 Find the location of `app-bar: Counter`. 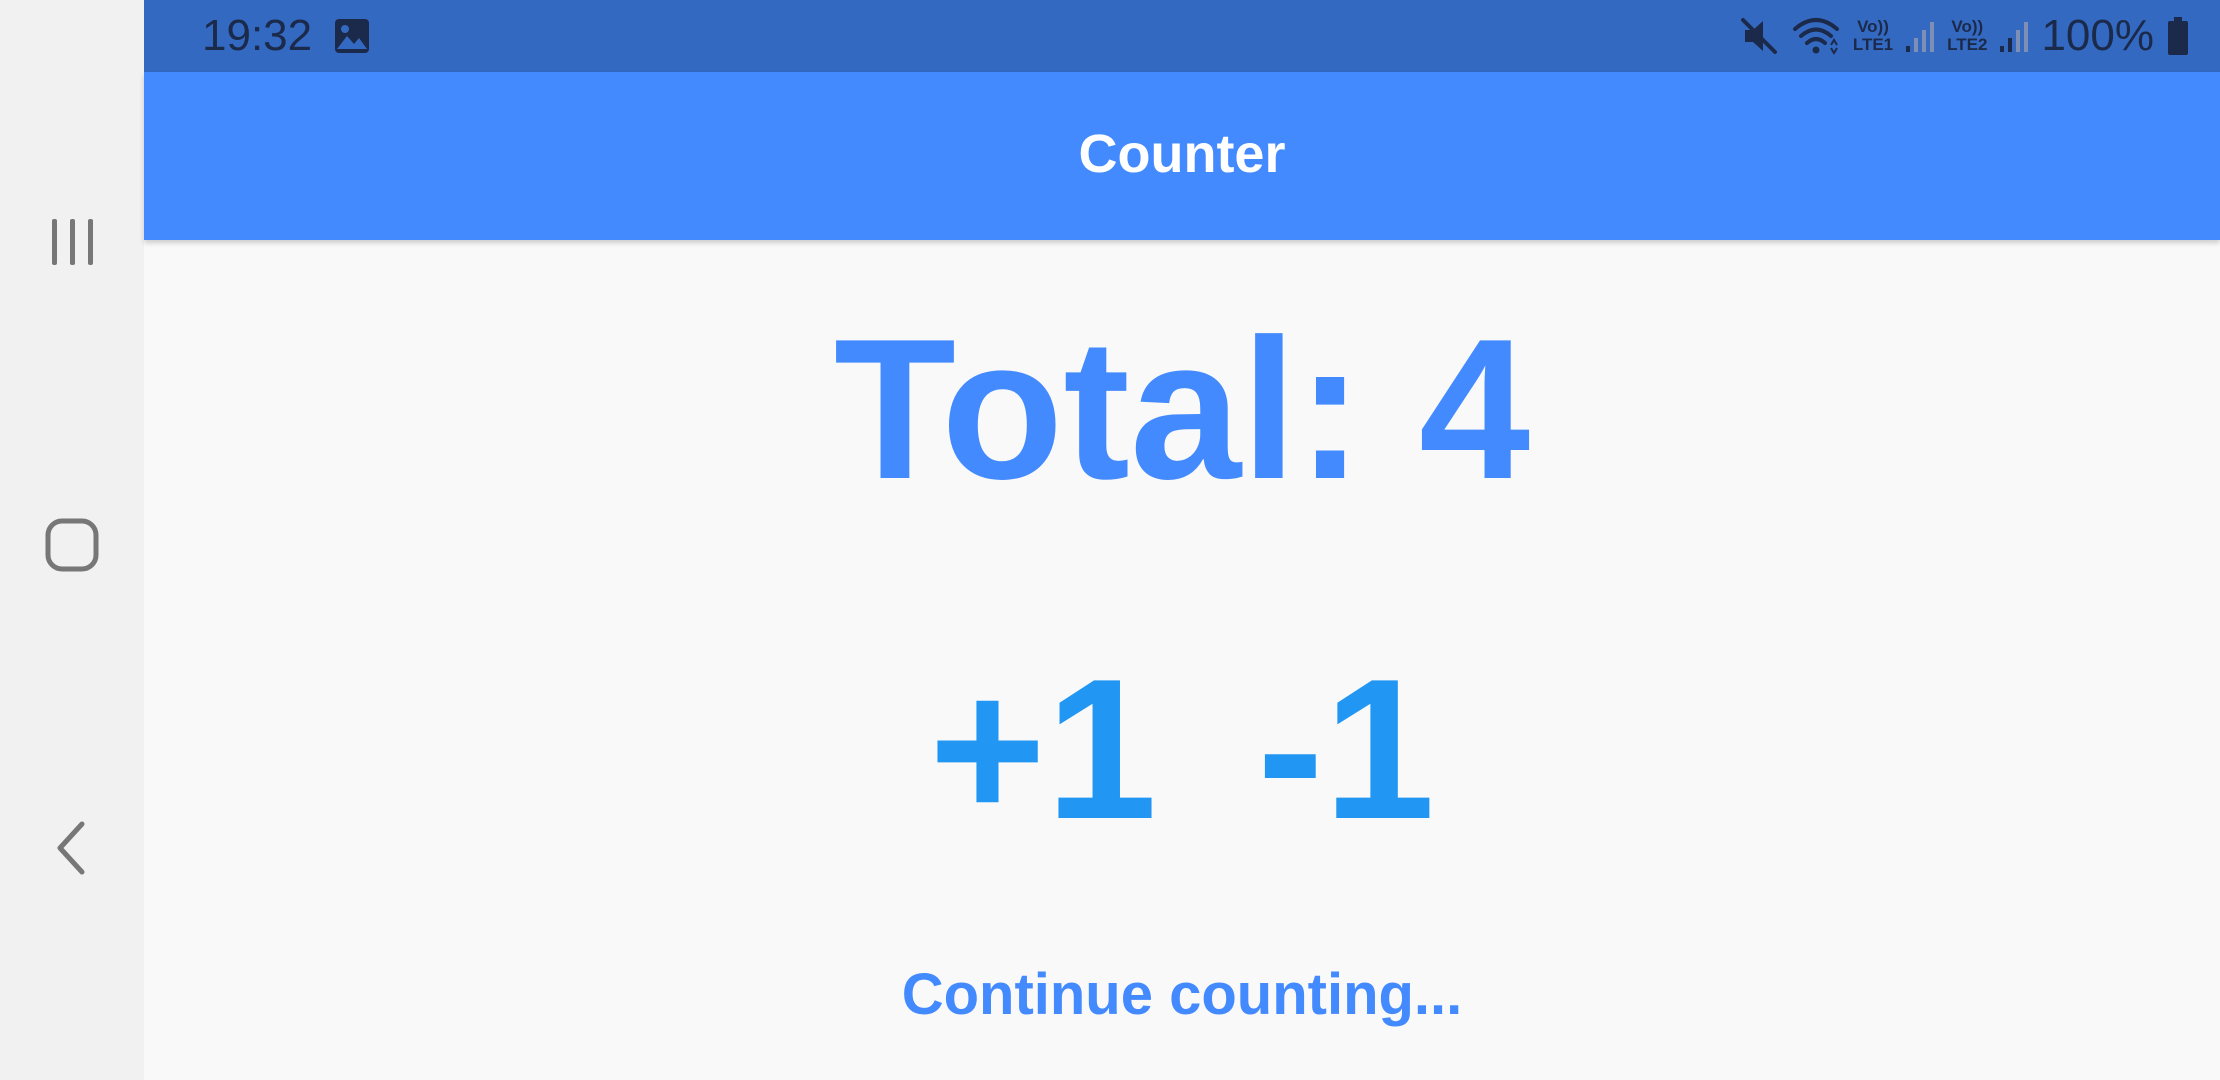

app-bar: Counter is located at coordinates (1182, 156).